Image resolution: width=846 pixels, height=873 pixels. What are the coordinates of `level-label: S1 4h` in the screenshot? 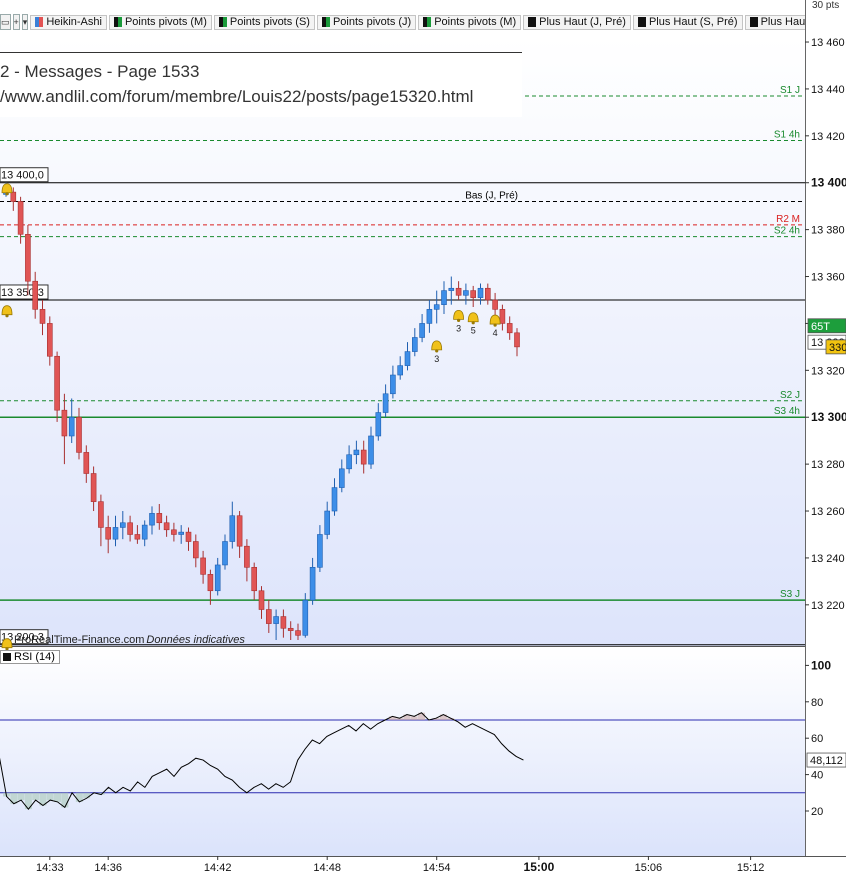 It's located at (787, 135).